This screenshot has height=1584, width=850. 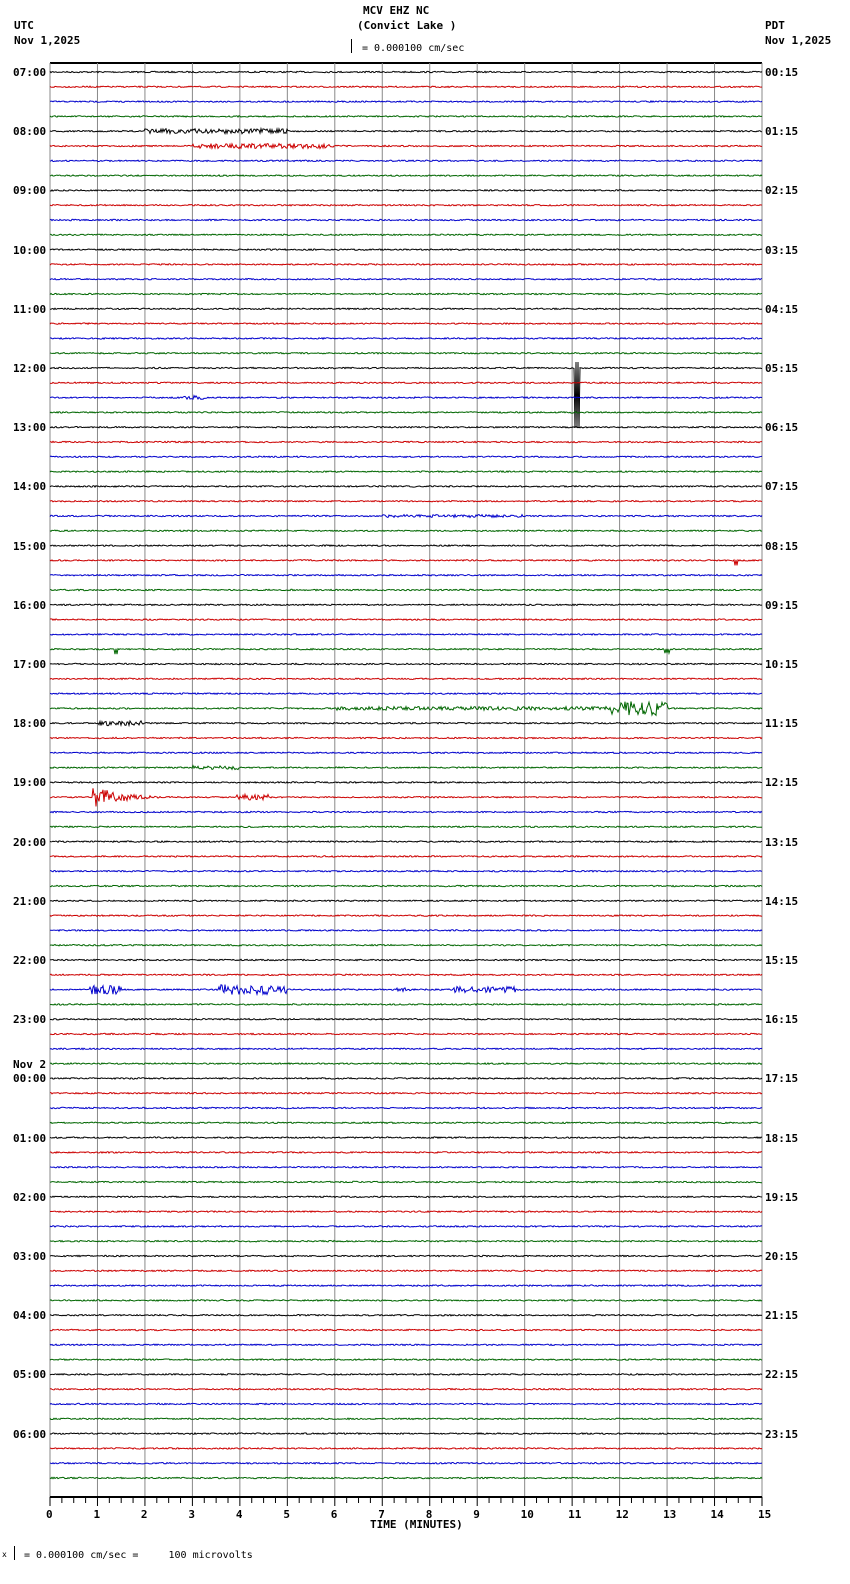 What do you see at coordinates (30, 1316) in the screenshot?
I see `left-hour-label: 04:00` at bounding box center [30, 1316].